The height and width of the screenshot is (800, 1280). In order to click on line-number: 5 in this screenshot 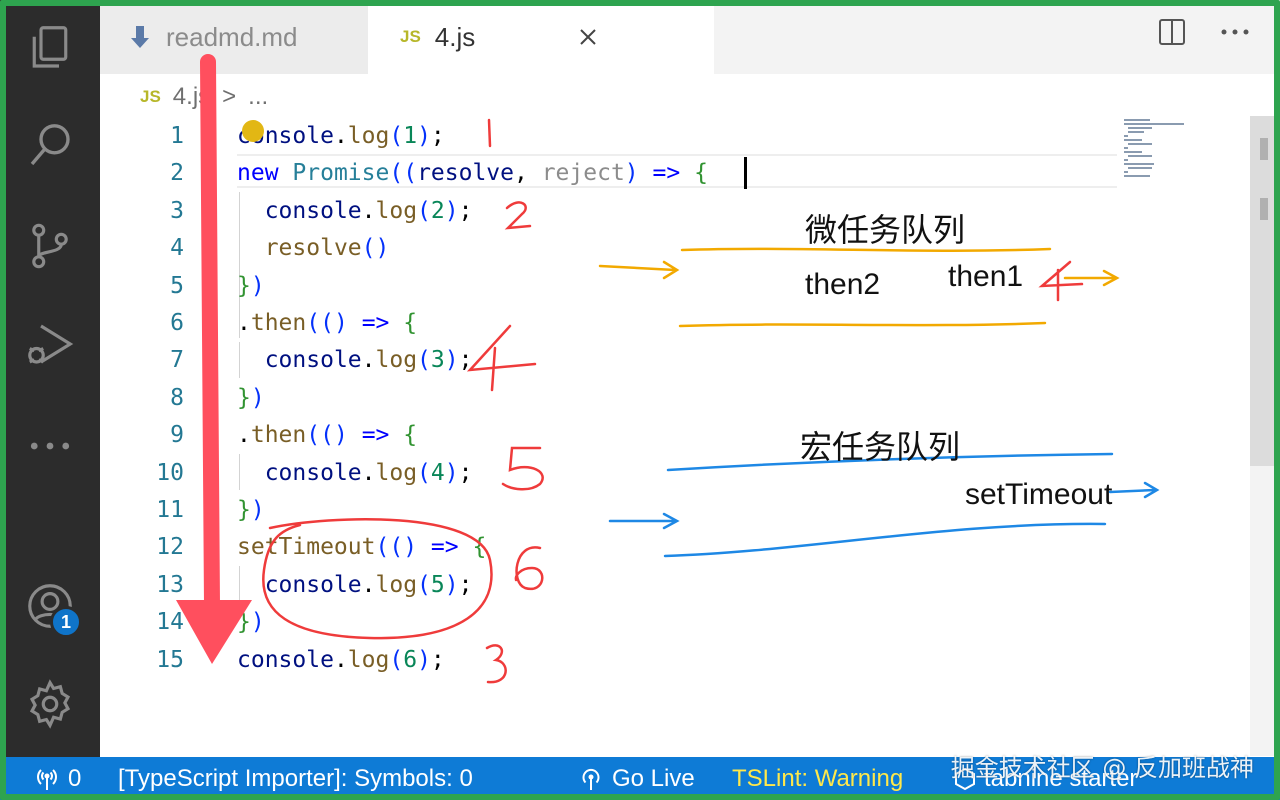, I will do `click(177, 285)`.